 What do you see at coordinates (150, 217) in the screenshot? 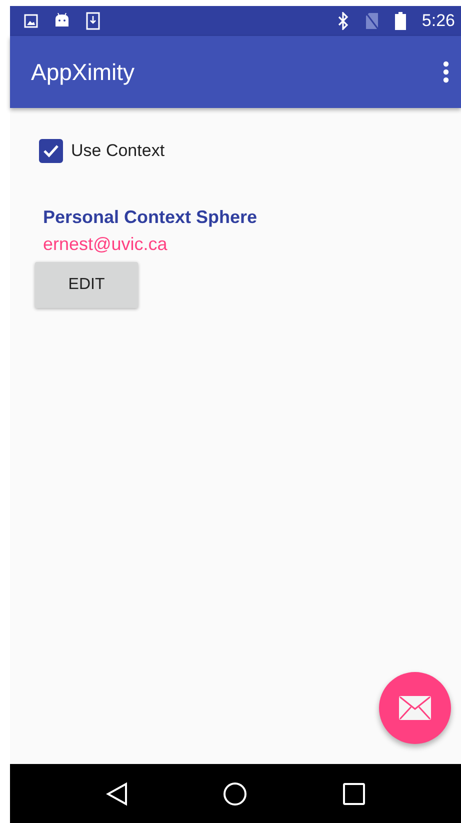
I see `section-heading: Personal Context Sphere` at bounding box center [150, 217].